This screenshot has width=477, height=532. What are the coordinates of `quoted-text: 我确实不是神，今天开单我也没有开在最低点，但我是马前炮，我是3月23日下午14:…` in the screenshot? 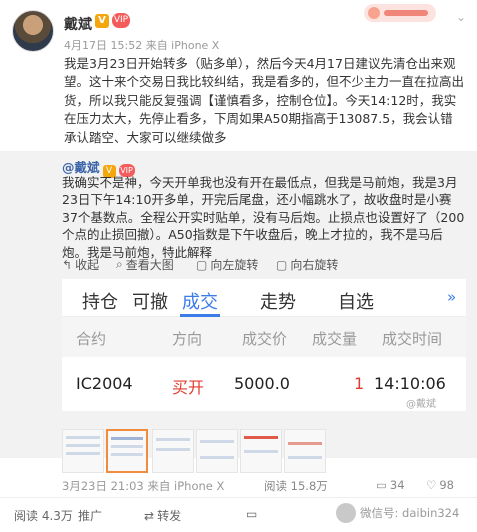 It's located at (263, 217).